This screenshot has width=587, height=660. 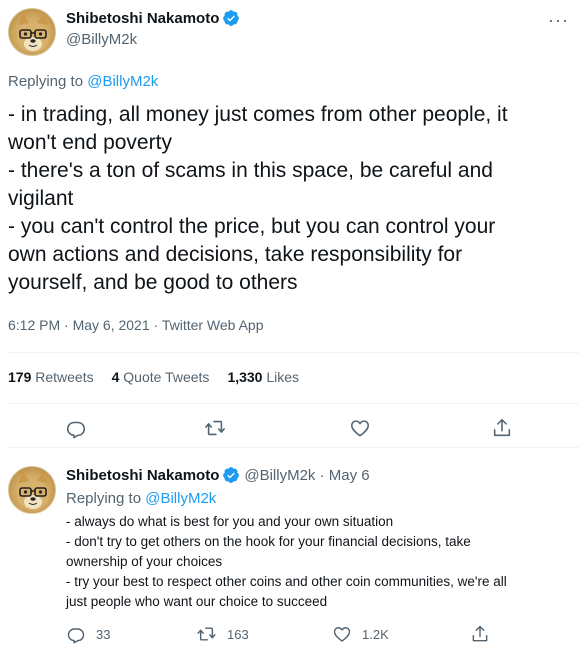 What do you see at coordinates (64, 377) in the screenshot?
I see `retweets-label: Retweets` at bounding box center [64, 377].